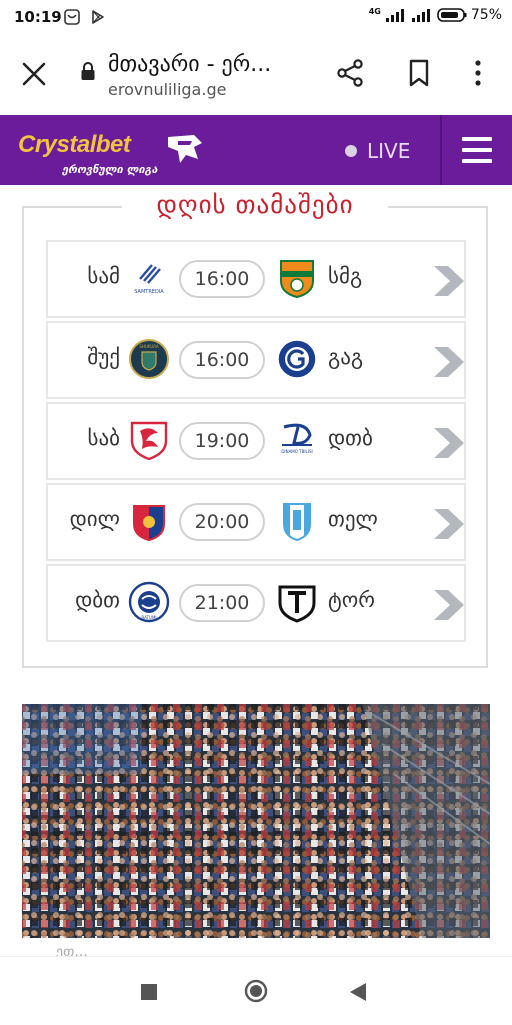 This screenshot has width=512, height=1025. I want to click on home-team: დილ, so click(94, 519).